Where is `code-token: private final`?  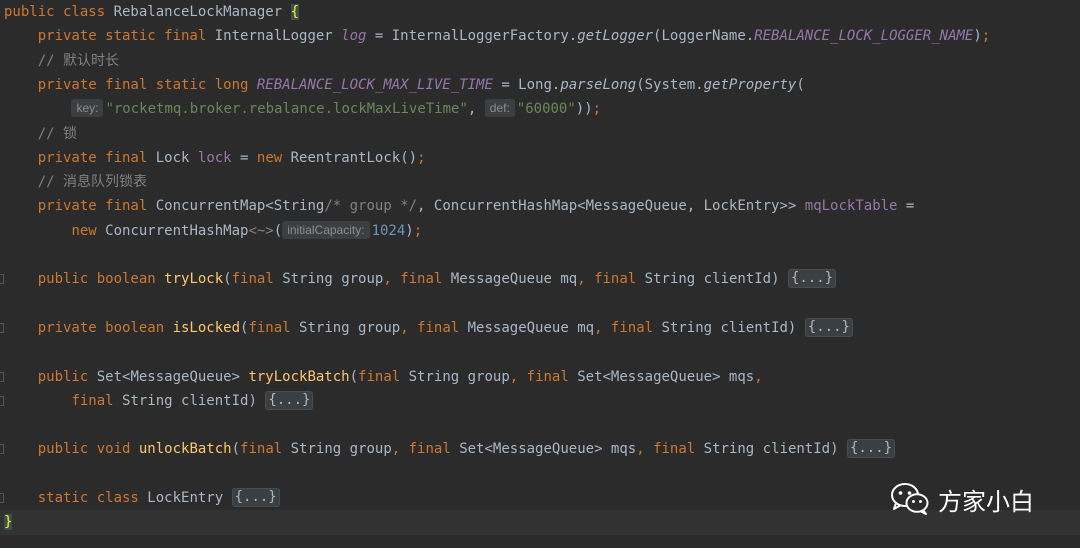
code-token: private final is located at coordinates (96, 206).